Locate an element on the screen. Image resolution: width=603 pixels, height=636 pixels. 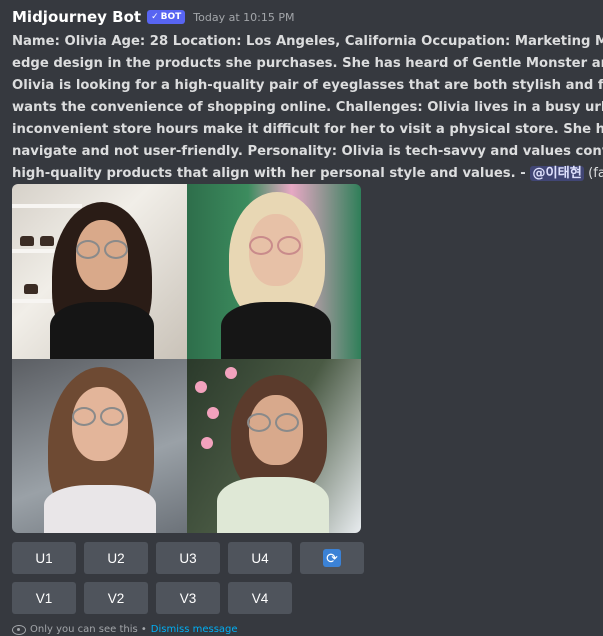
bot-badge: ✓ BOT is located at coordinates (166, 17).